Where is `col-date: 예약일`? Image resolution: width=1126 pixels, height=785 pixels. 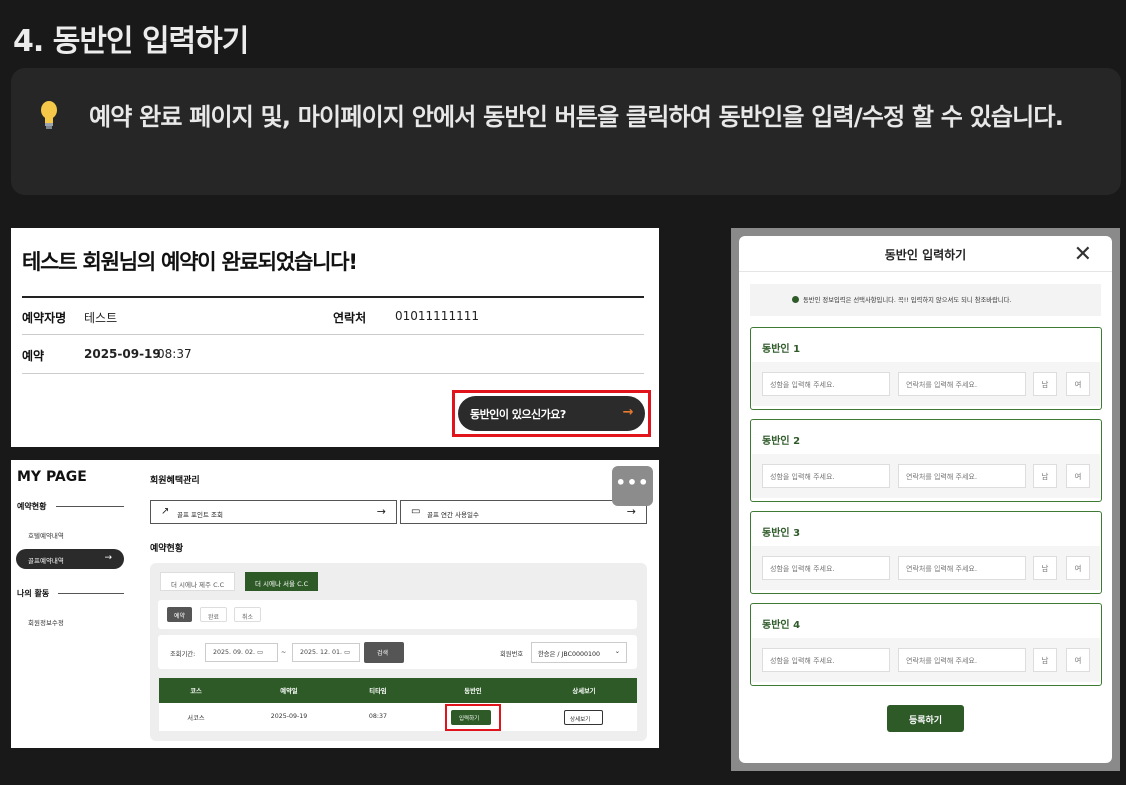
col-date: 예약일 is located at coordinates (289, 691).